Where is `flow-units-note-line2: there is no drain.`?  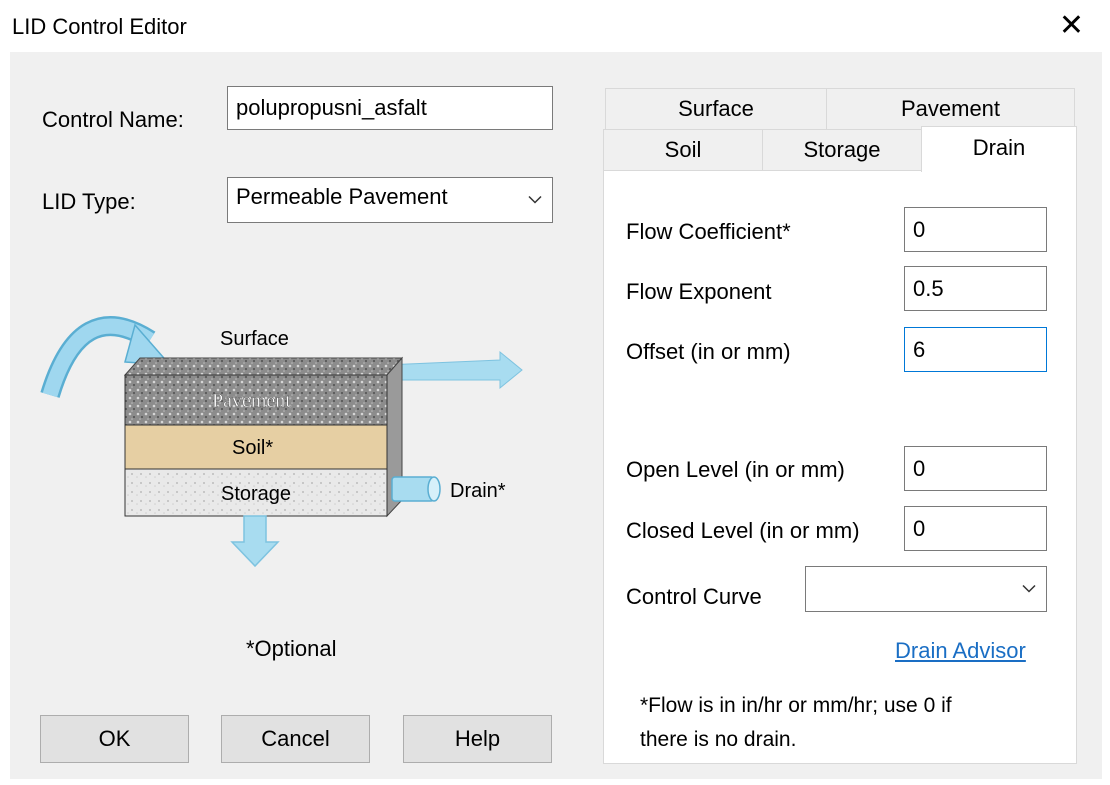 flow-units-note-line2: there is no drain. is located at coordinates (718, 739).